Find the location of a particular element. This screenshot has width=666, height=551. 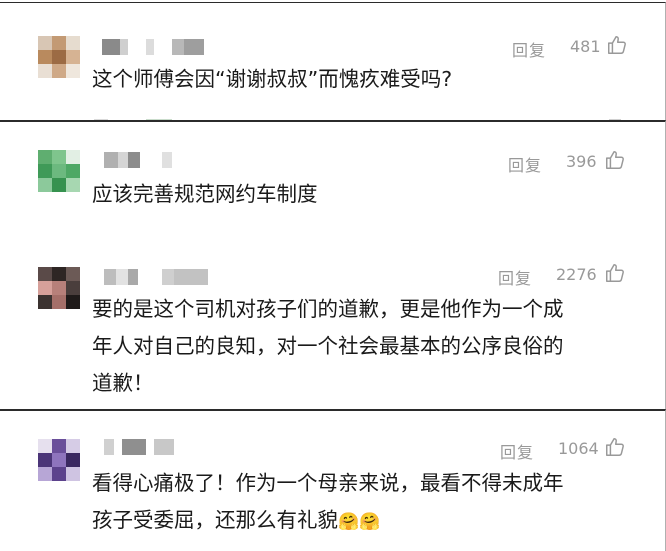

comment-line: 孩子受委屈，还那么有礼貌🤗🤗 is located at coordinates (328, 521).